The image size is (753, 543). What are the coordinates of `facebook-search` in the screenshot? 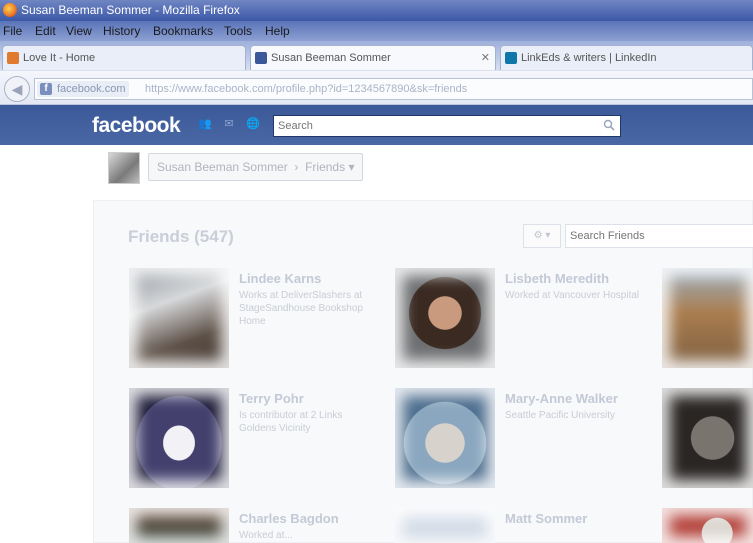 It's located at (447, 126).